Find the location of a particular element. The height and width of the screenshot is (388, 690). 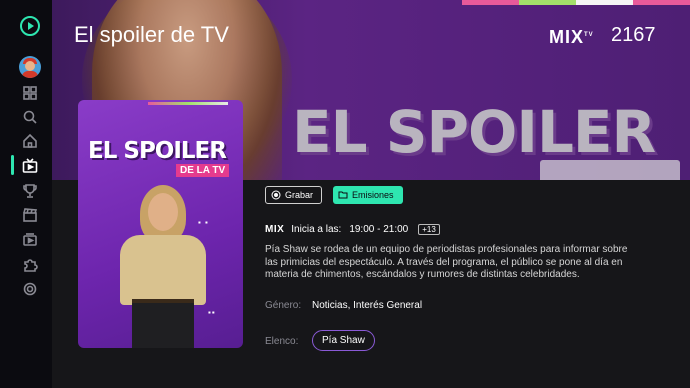

channel-logo: MIXTV is located at coordinates (571, 37).